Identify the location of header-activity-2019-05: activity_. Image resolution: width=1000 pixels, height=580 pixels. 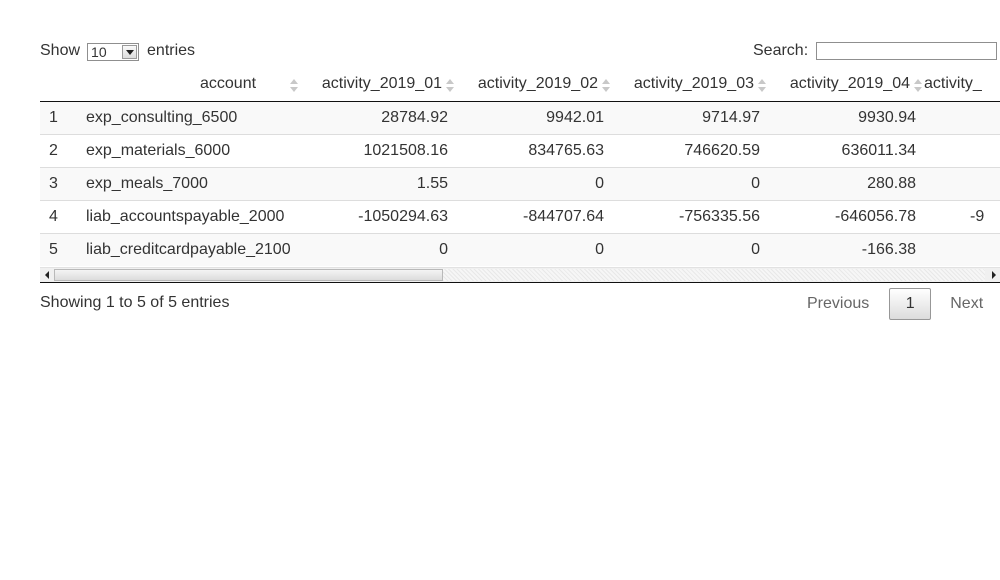
(962, 85).